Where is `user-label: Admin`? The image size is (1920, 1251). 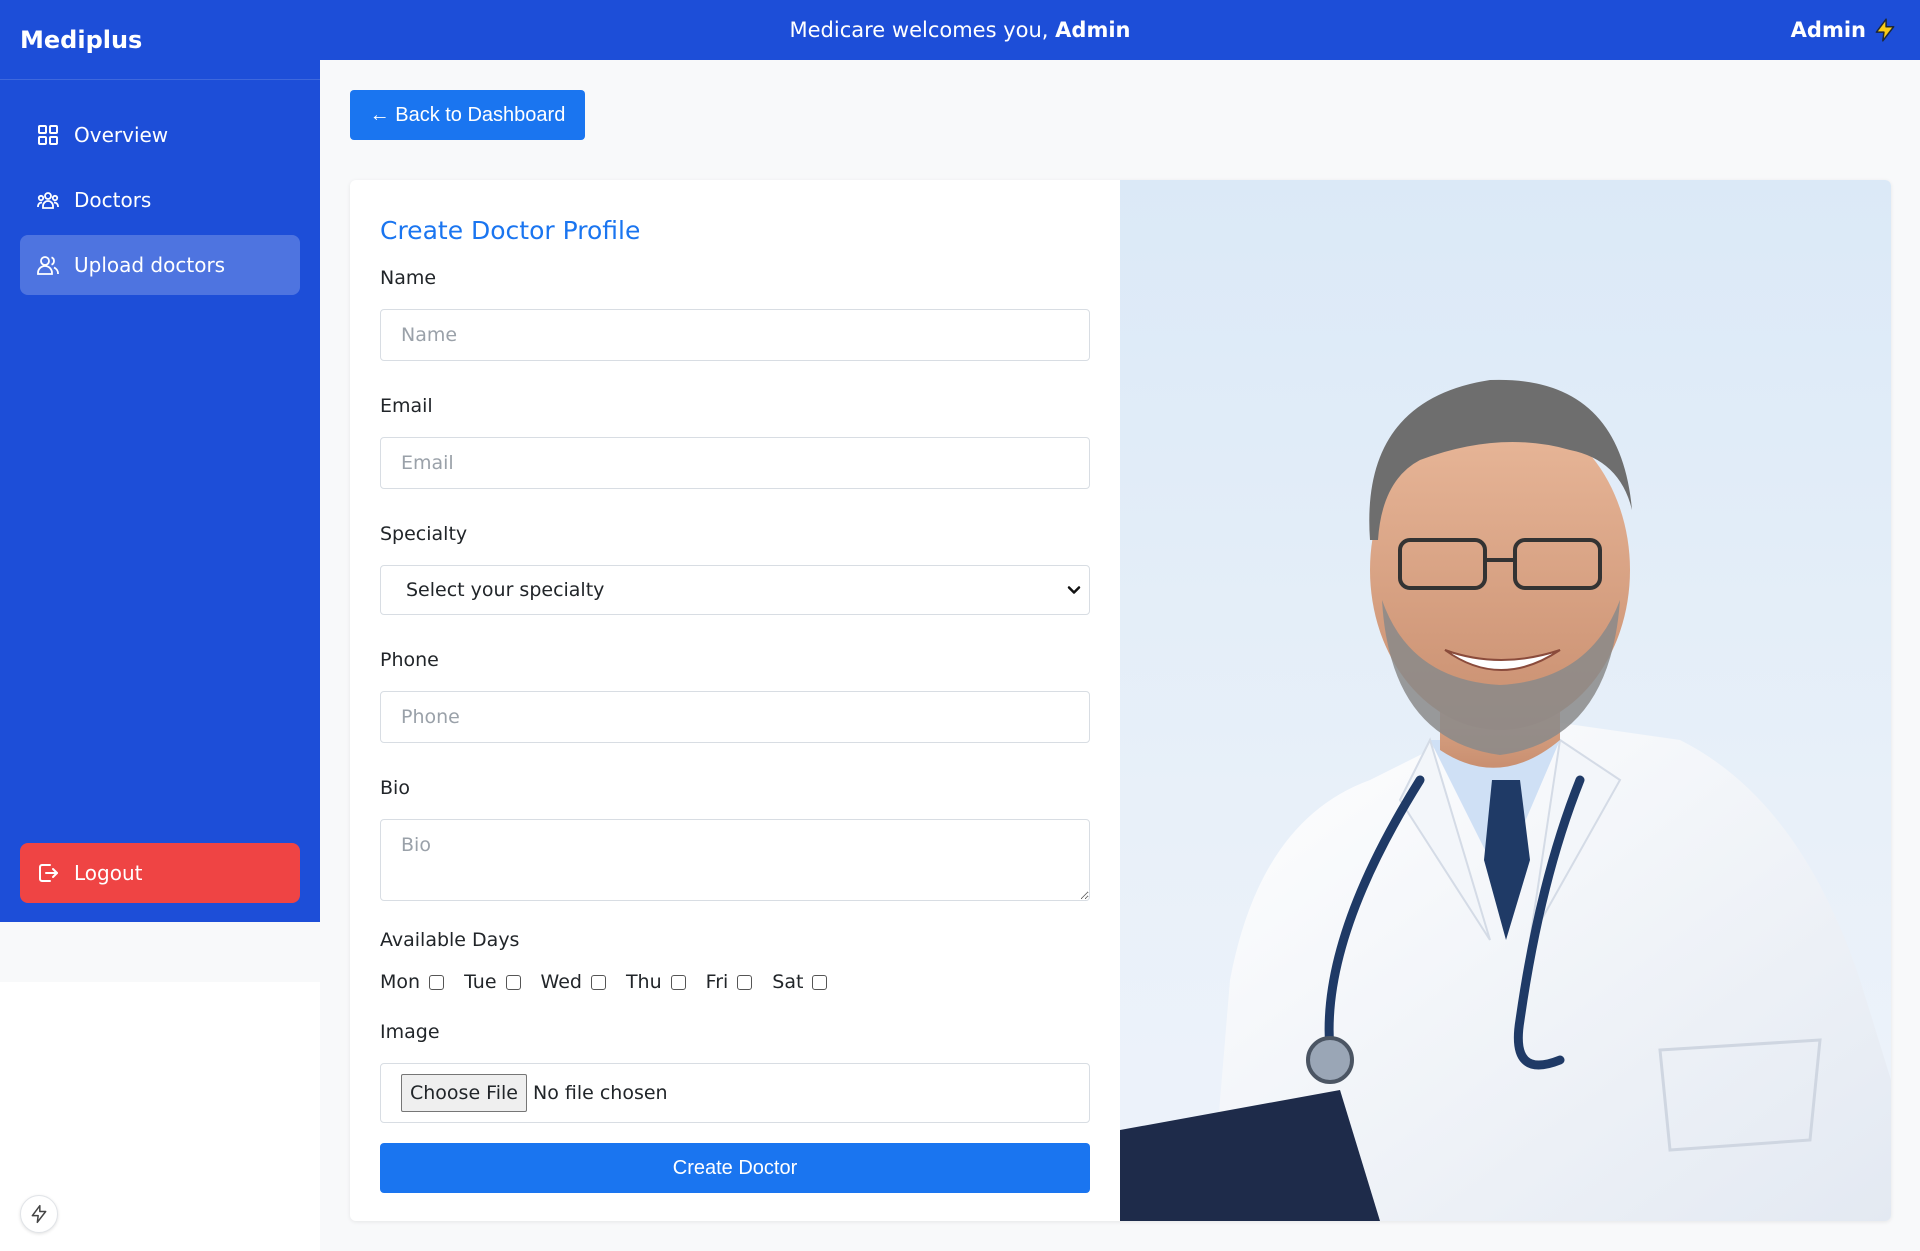 user-label: Admin is located at coordinates (1828, 30).